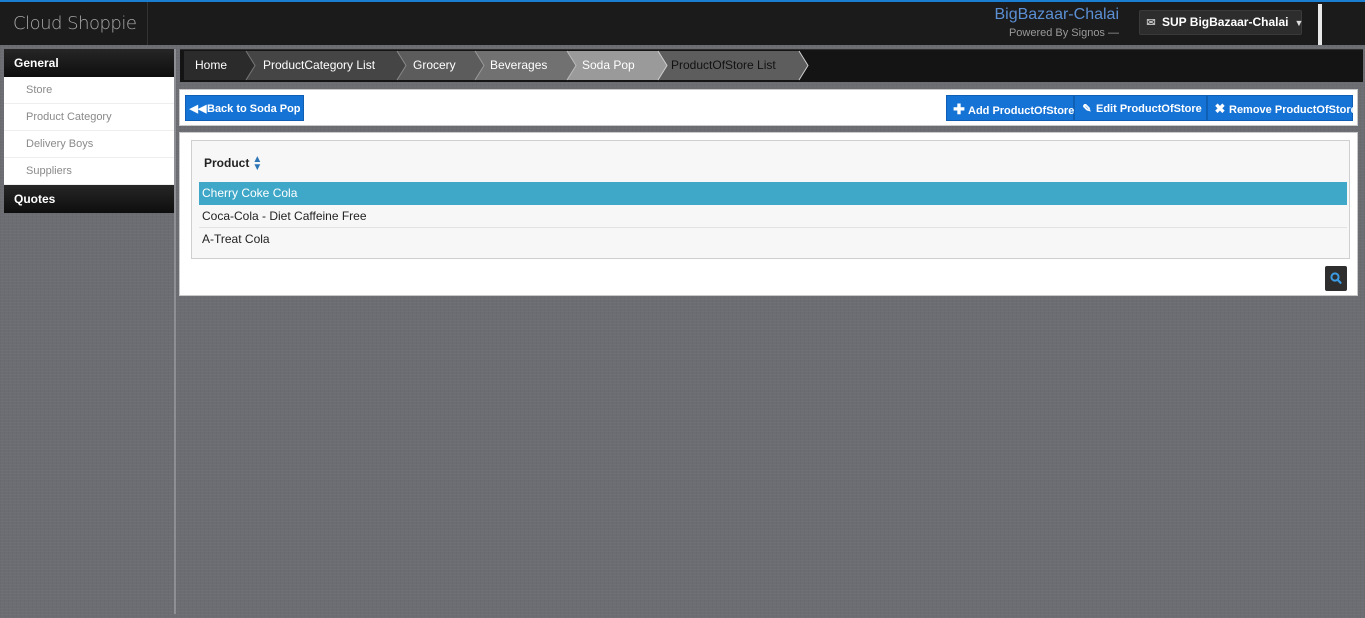 The image size is (1365, 618). I want to click on table-row: Cherry Coke Cola, so click(773, 193).